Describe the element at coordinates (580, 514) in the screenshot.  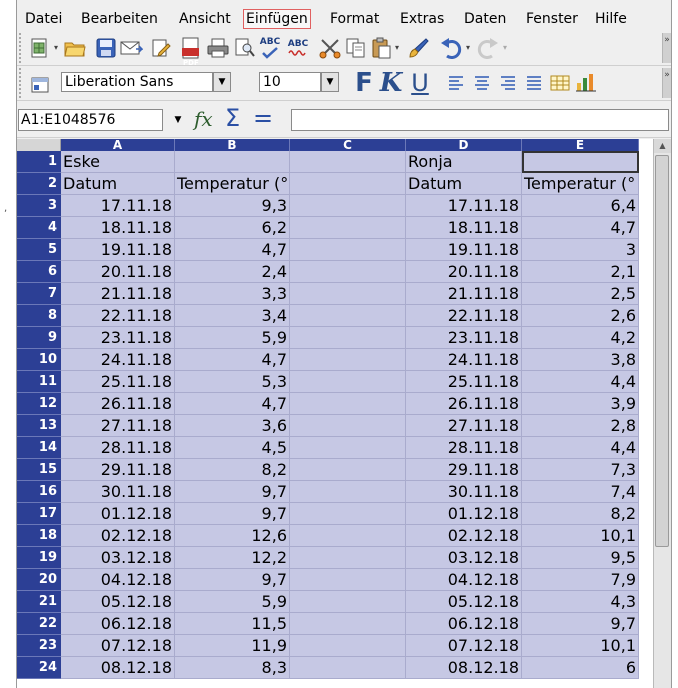
I see `cell-e17: 8,2` at that location.